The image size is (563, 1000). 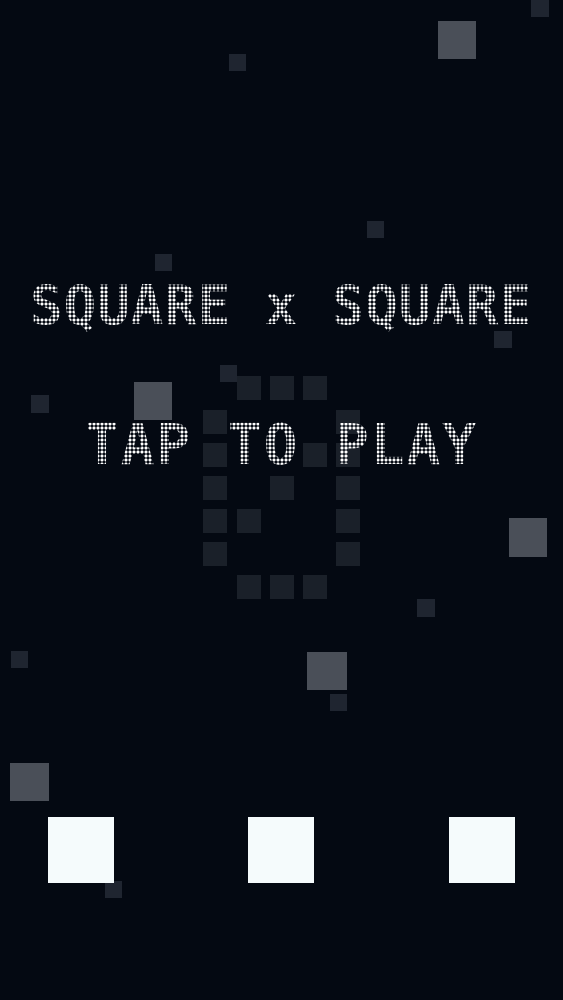 What do you see at coordinates (281, 488) in the screenshot?
I see `score-digit` at bounding box center [281, 488].